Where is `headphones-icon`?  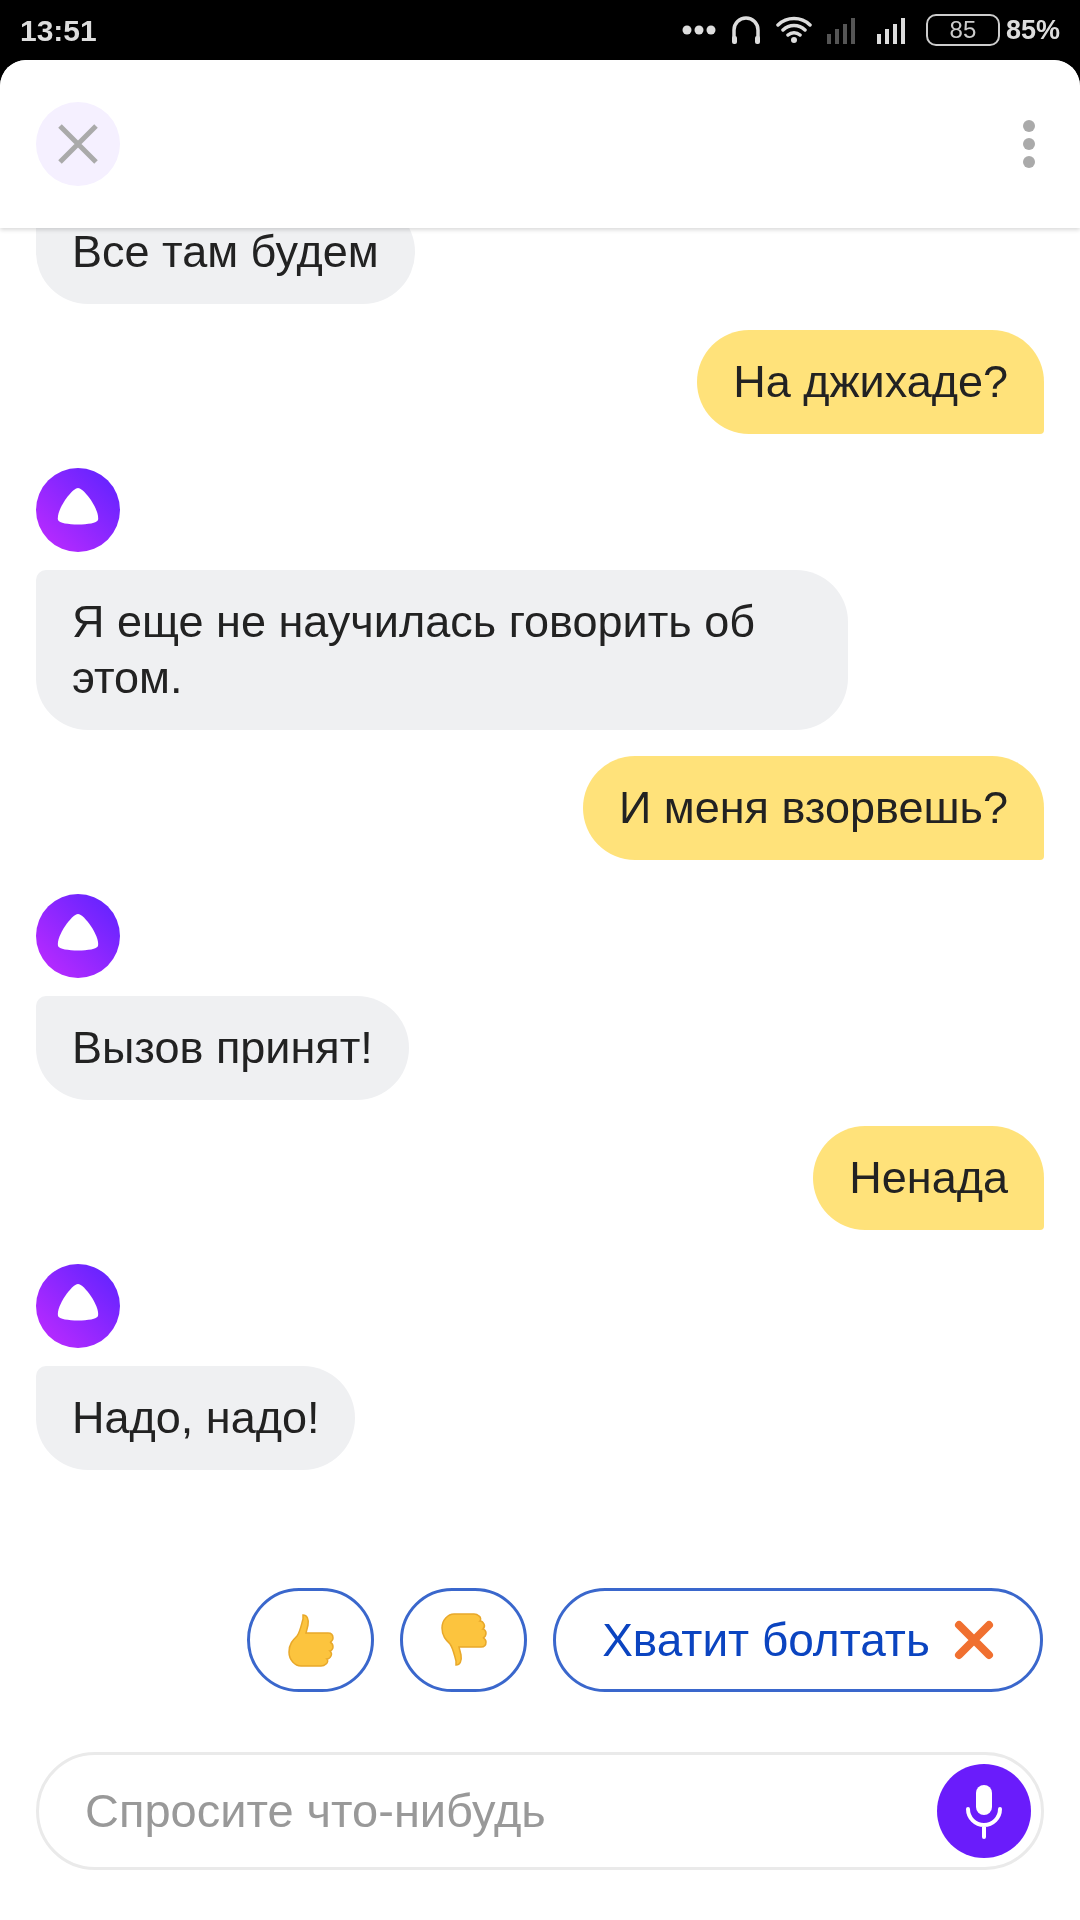 headphones-icon is located at coordinates (745, 30).